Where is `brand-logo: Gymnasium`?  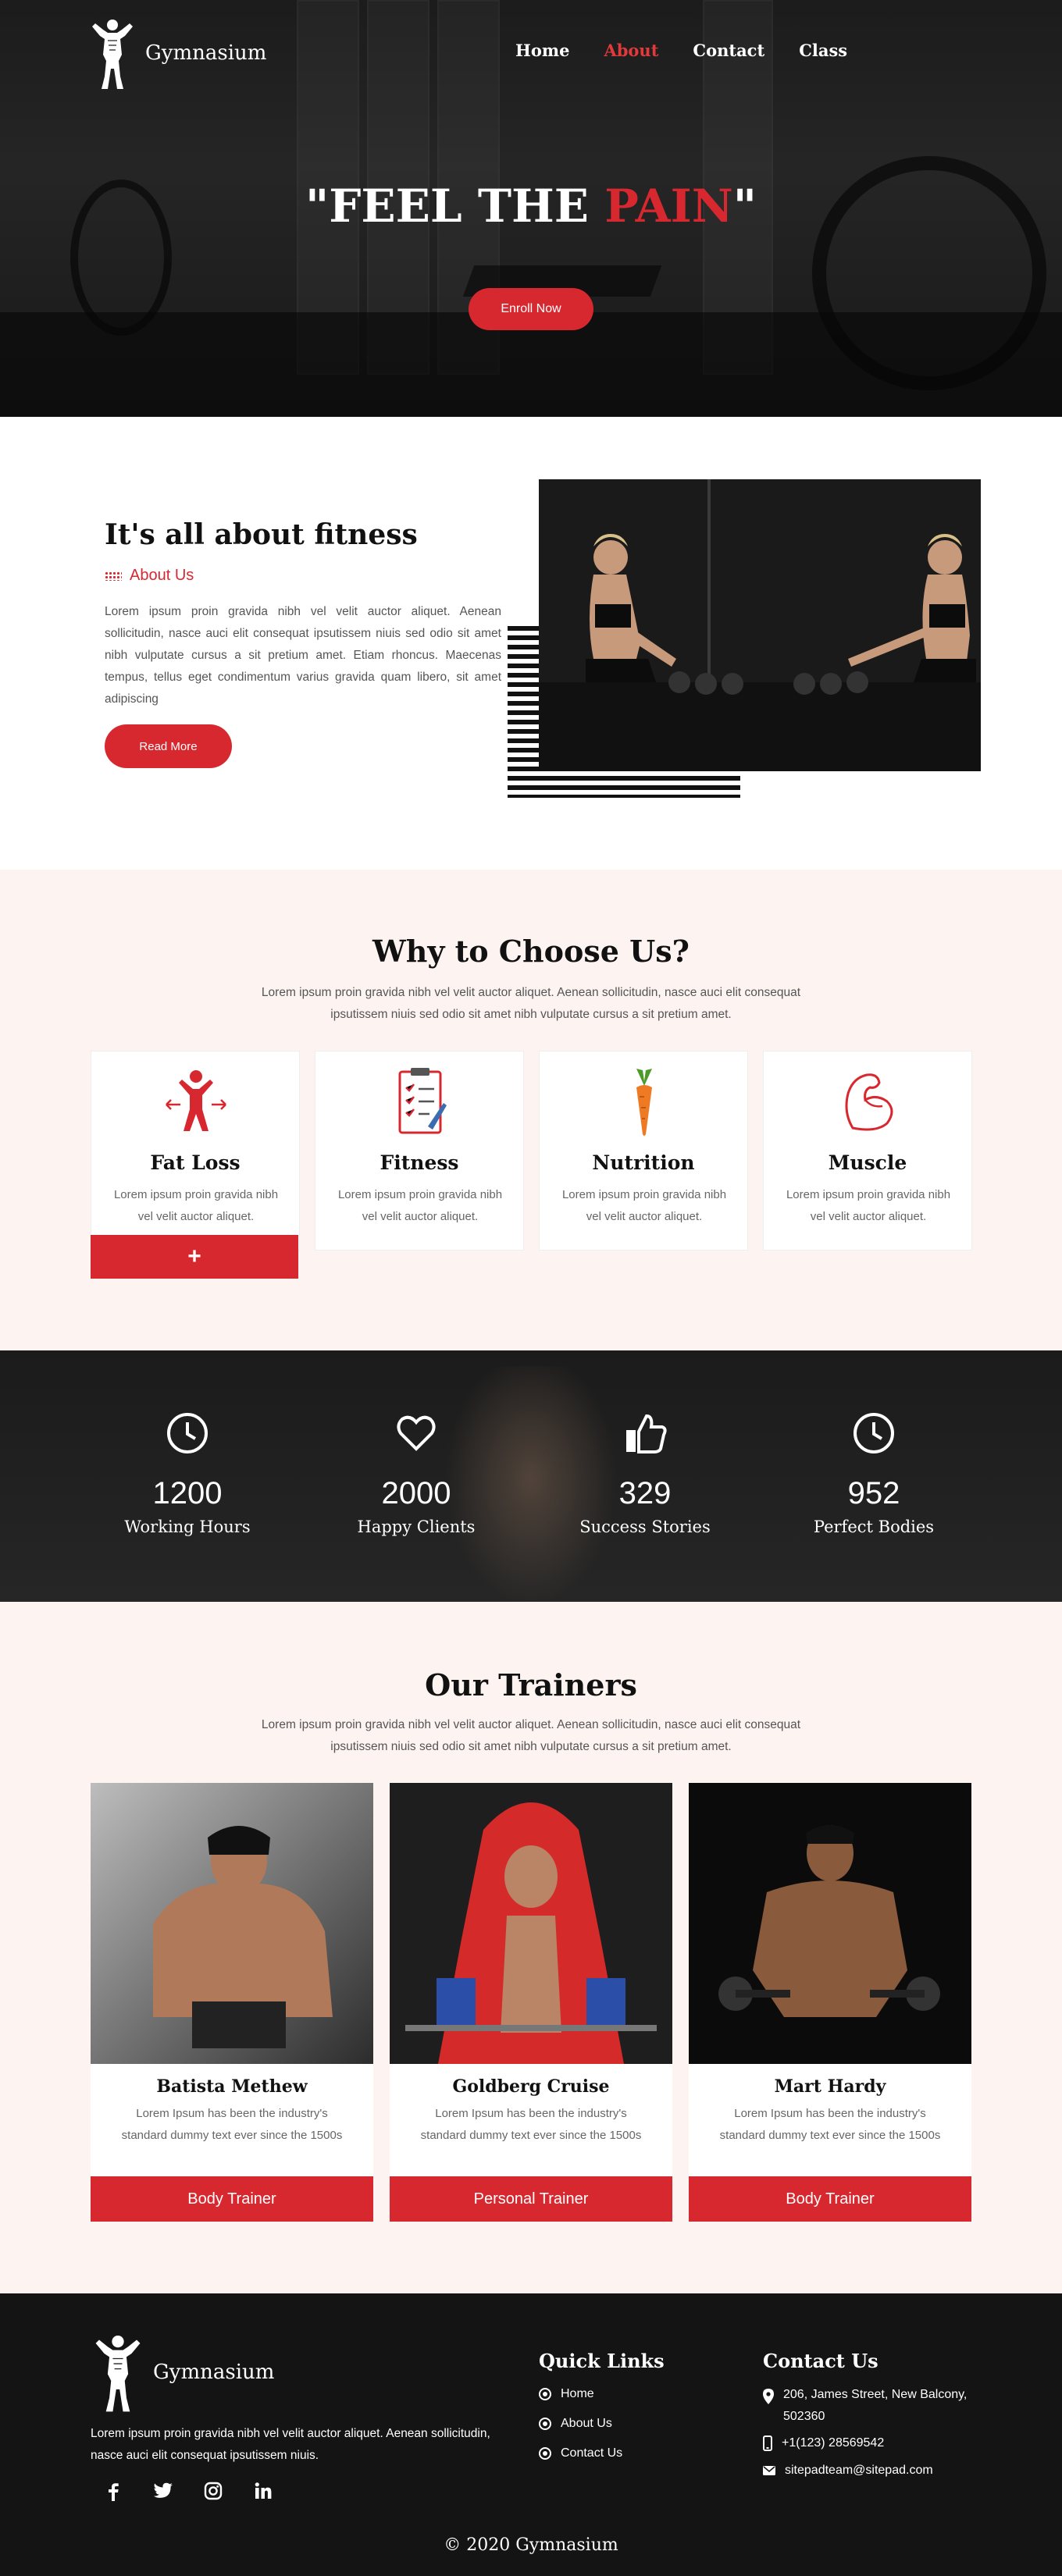 brand-logo: Gymnasium is located at coordinates (176, 53).